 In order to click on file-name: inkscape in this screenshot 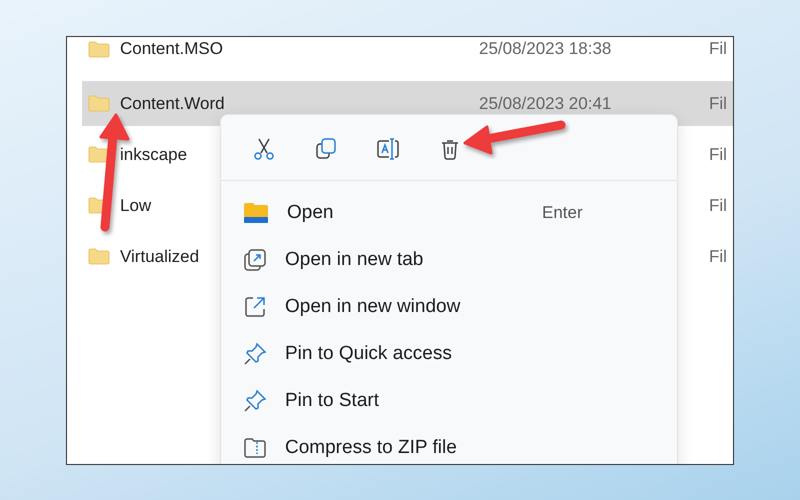, I will do `click(154, 154)`.